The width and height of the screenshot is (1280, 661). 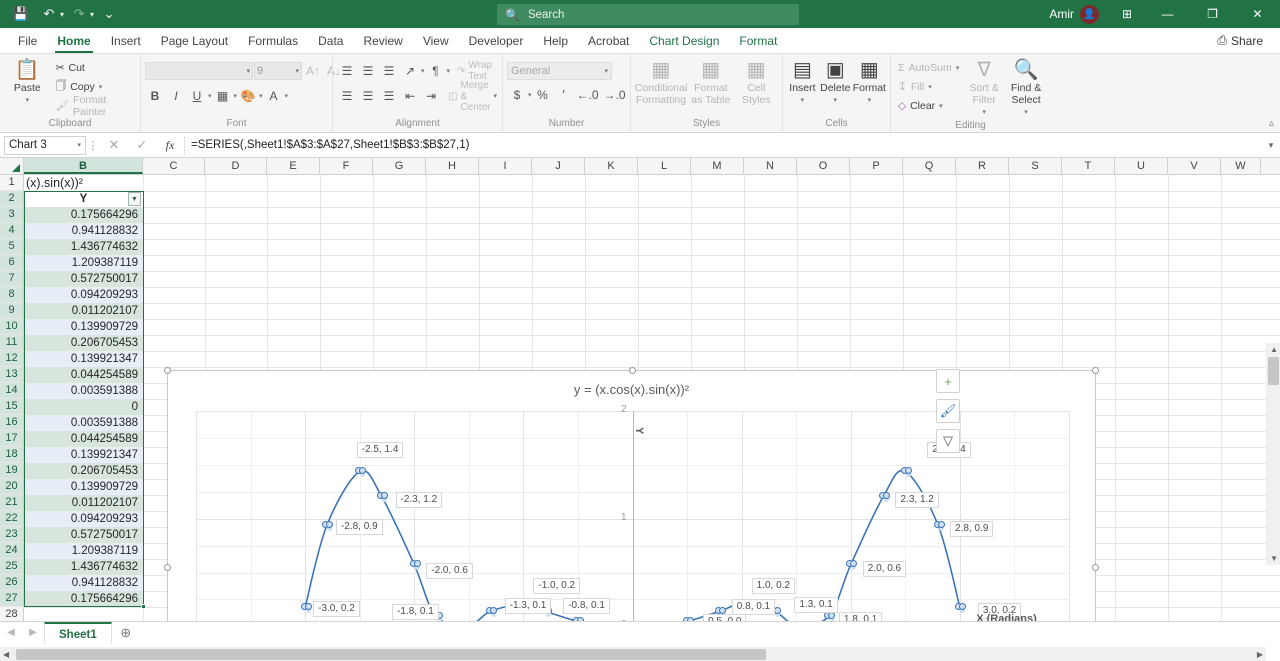 I want to click on paste-dropdown-icon: ▾, so click(x=28, y=101).